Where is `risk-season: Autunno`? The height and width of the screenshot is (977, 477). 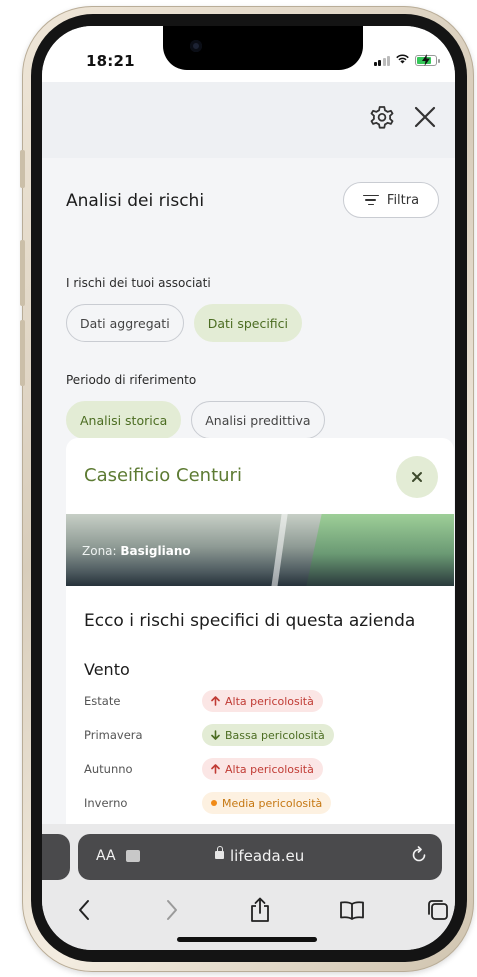 risk-season: Autunno is located at coordinates (108, 769).